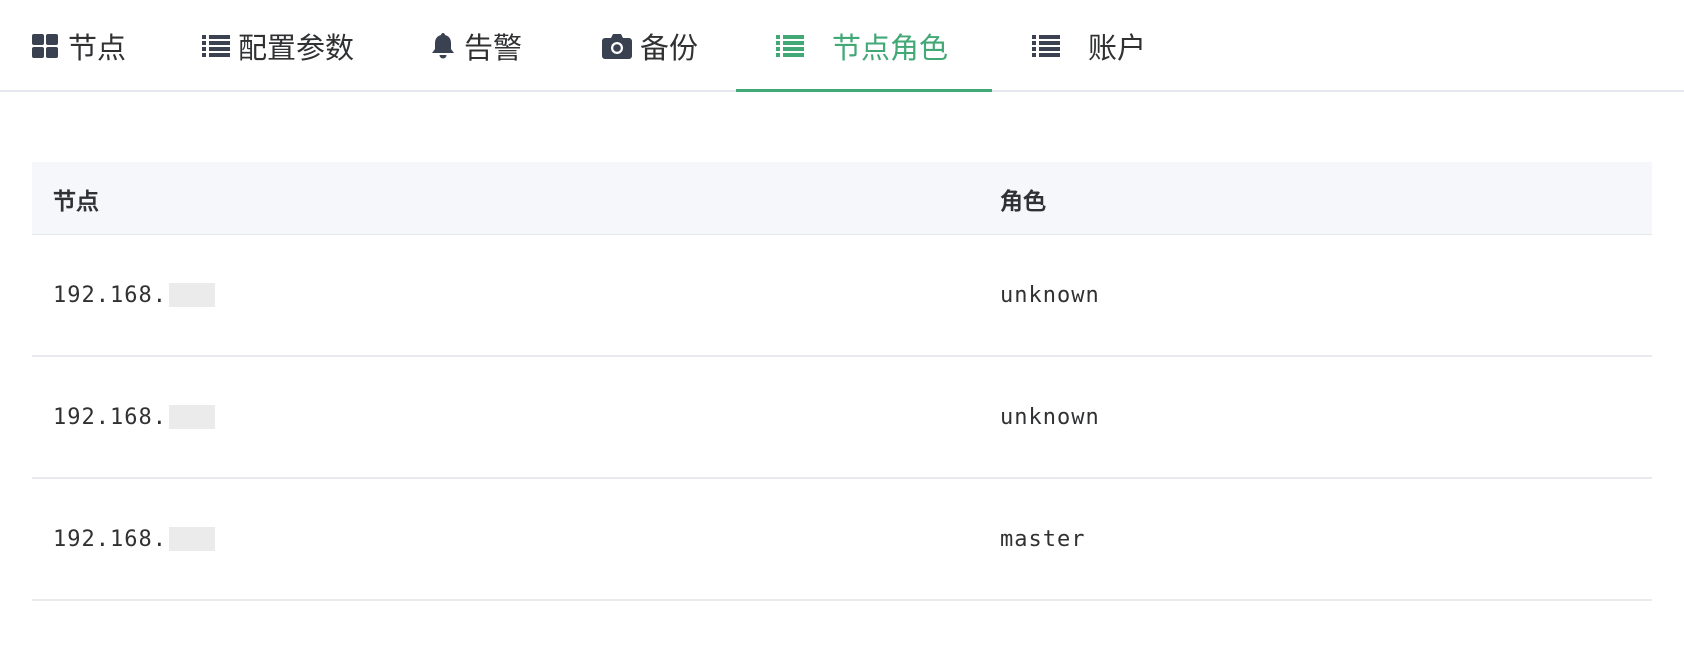 The image size is (1684, 666). I want to click on tab-config-params: 配置参数, so click(278, 46).